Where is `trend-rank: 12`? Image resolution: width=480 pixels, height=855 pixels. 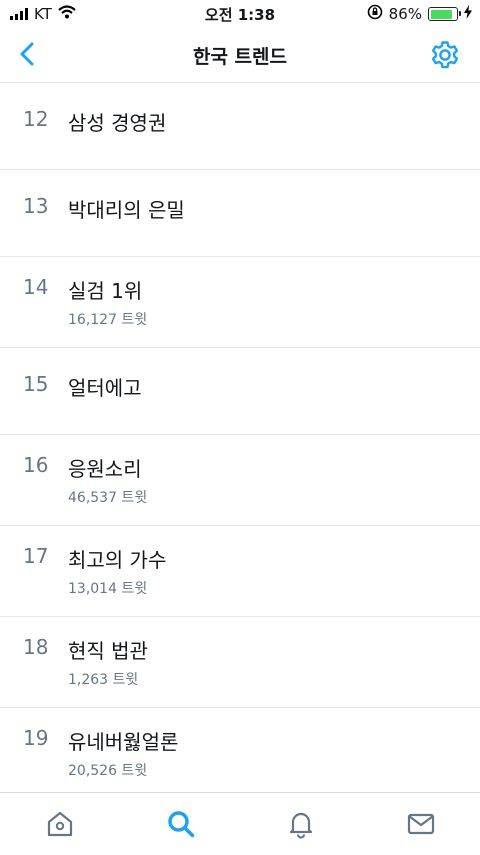 trend-rank: 12 is located at coordinates (36, 119).